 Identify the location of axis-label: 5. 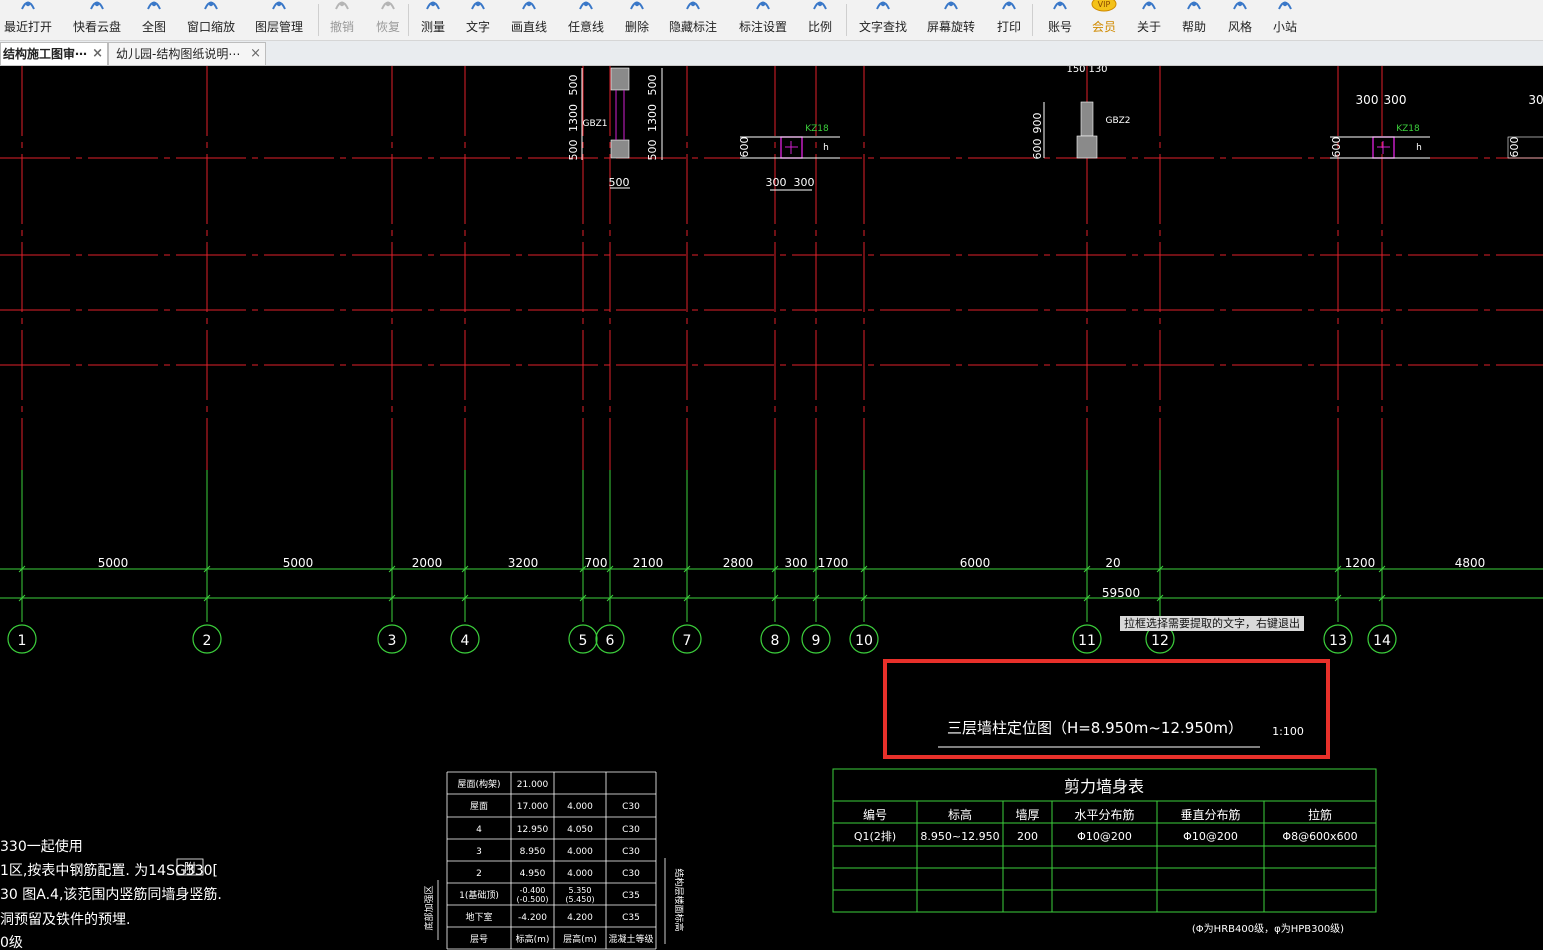
(583, 641).